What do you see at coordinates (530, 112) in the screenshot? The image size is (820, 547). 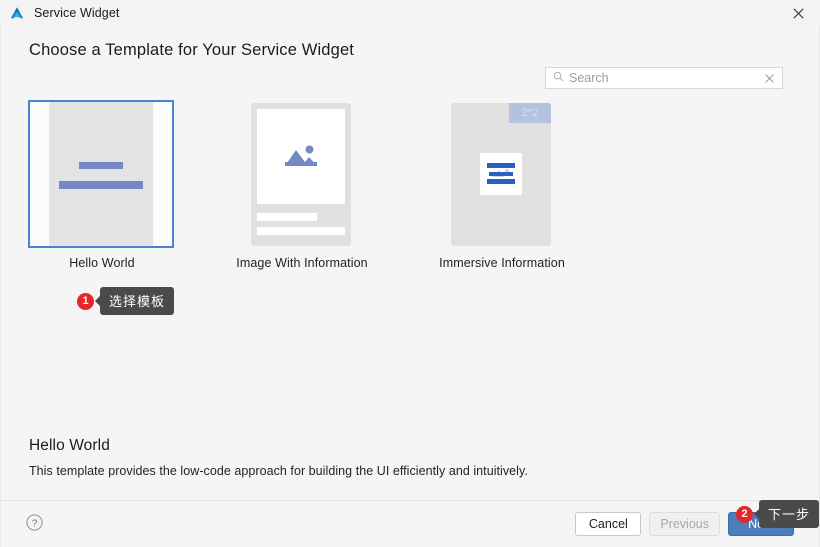 I see `size-badge: 2*2` at bounding box center [530, 112].